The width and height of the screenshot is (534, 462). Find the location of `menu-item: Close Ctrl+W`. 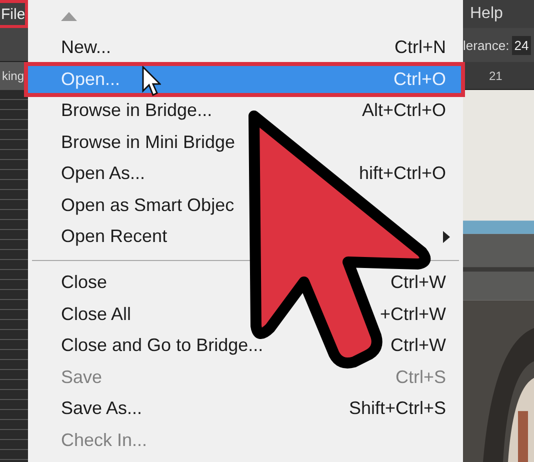

menu-item: Close Ctrl+W is located at coordinates (245, 282).